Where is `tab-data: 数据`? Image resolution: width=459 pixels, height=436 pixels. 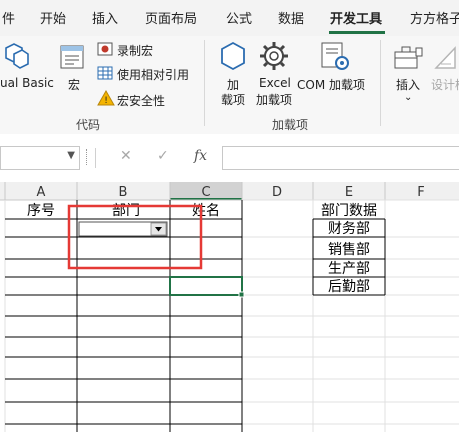
tab-data: 数据 is located at coordinates (291, 17).